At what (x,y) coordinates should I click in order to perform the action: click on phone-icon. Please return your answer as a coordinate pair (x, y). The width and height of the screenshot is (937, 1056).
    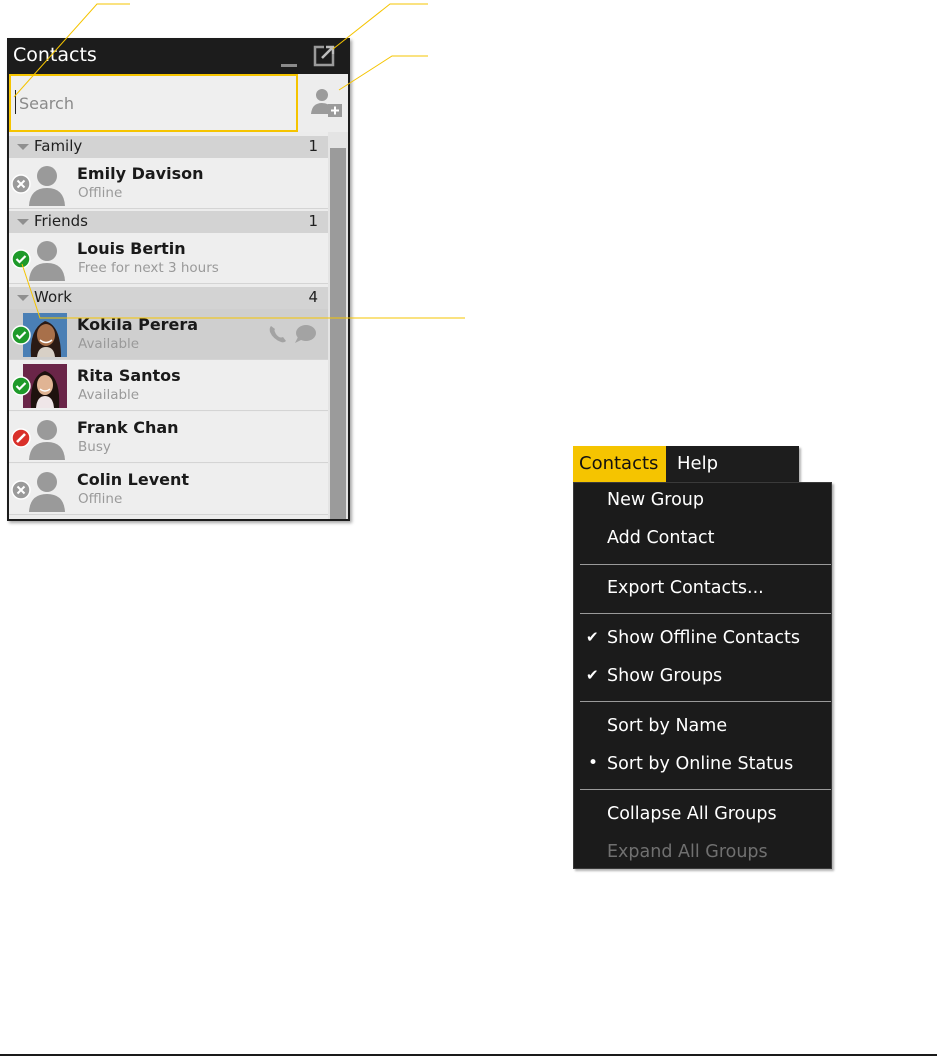
    Looking at the image, I should click on (278, 334).